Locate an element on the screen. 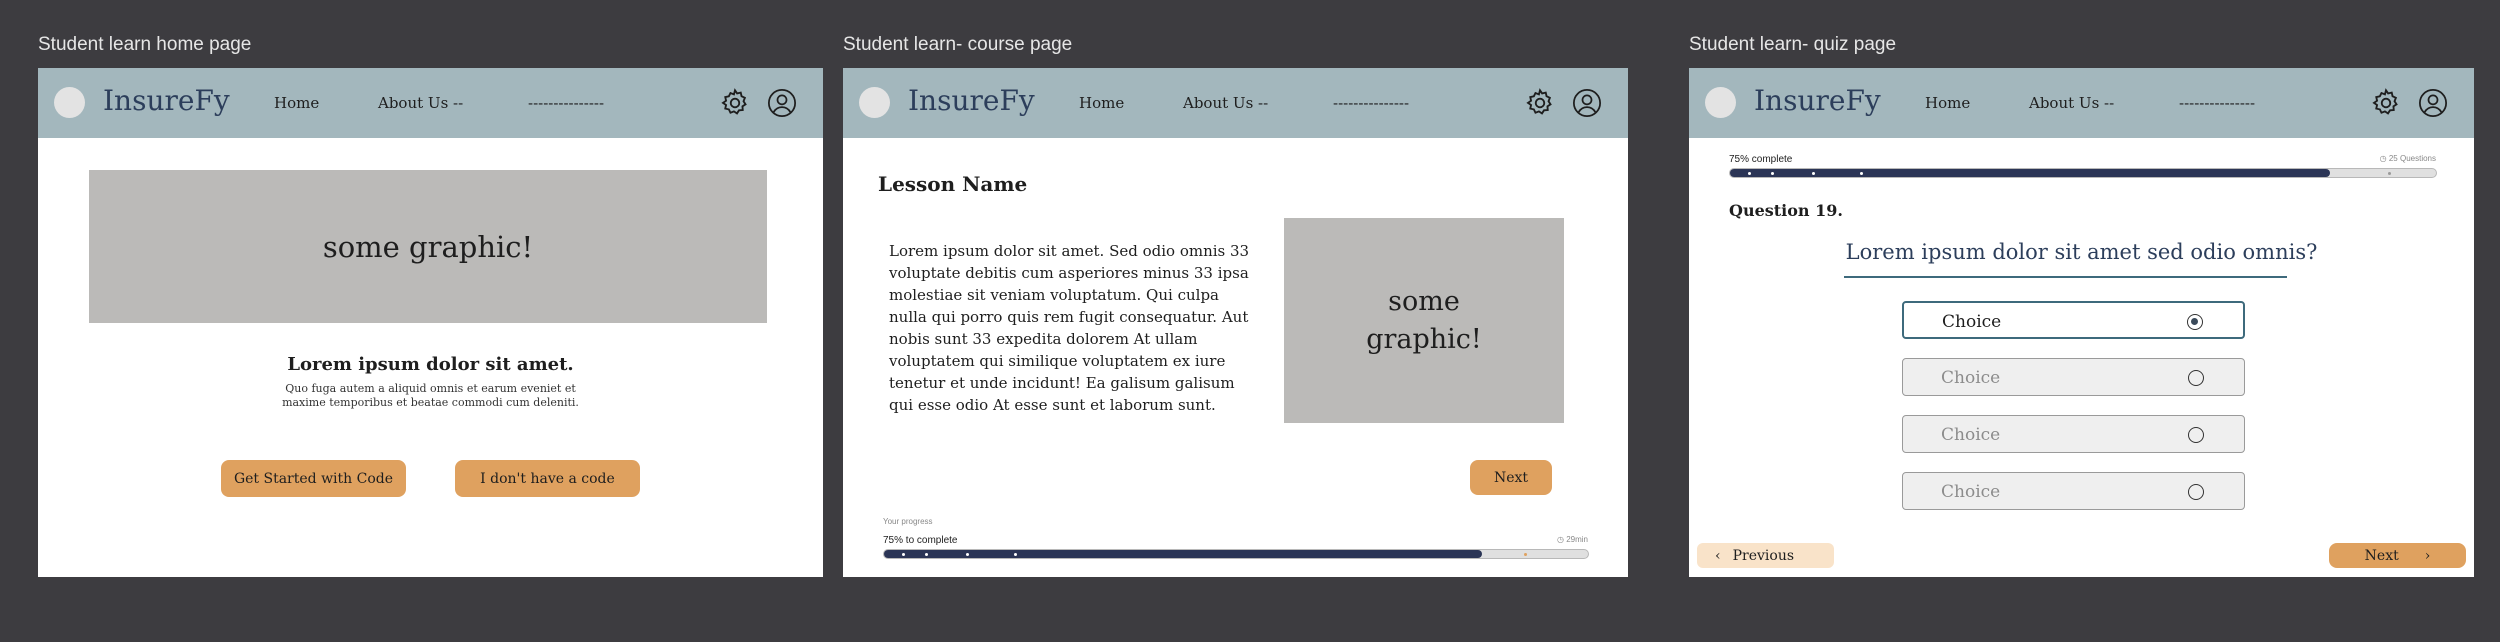 The width and height of the screenshot is (2500, 642). question-underline is located at coordinates (2065, 277).